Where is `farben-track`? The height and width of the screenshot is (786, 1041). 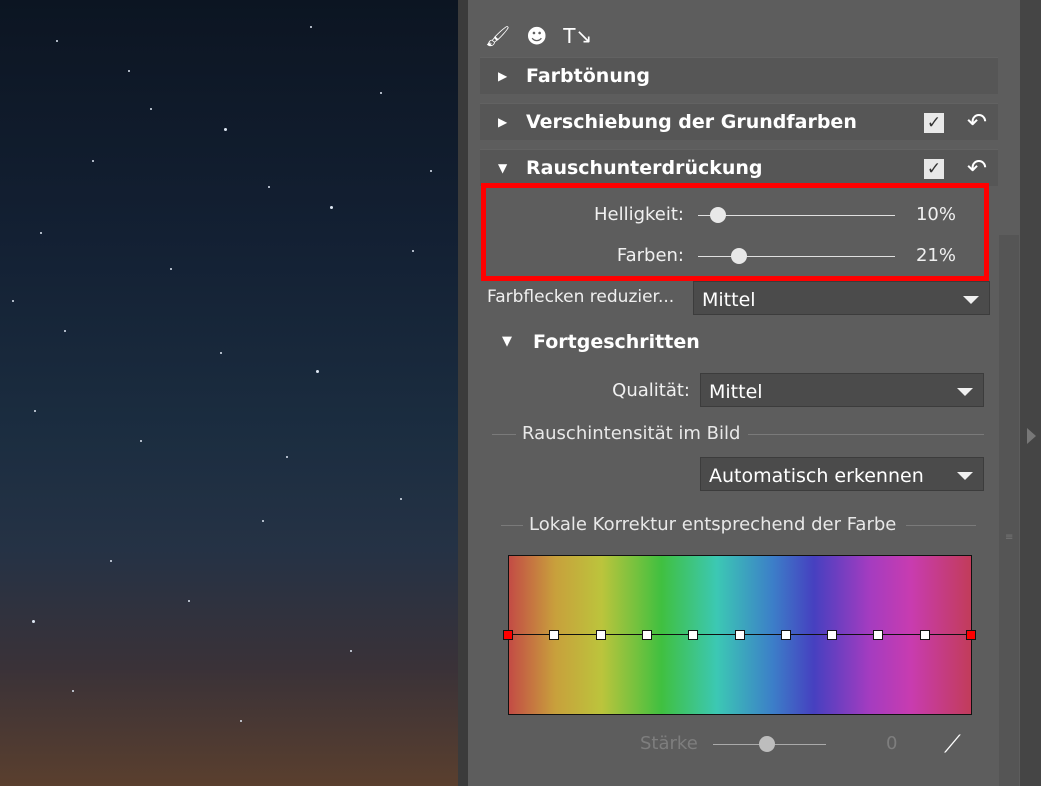
farben-track is located at coordinates (796, 256).